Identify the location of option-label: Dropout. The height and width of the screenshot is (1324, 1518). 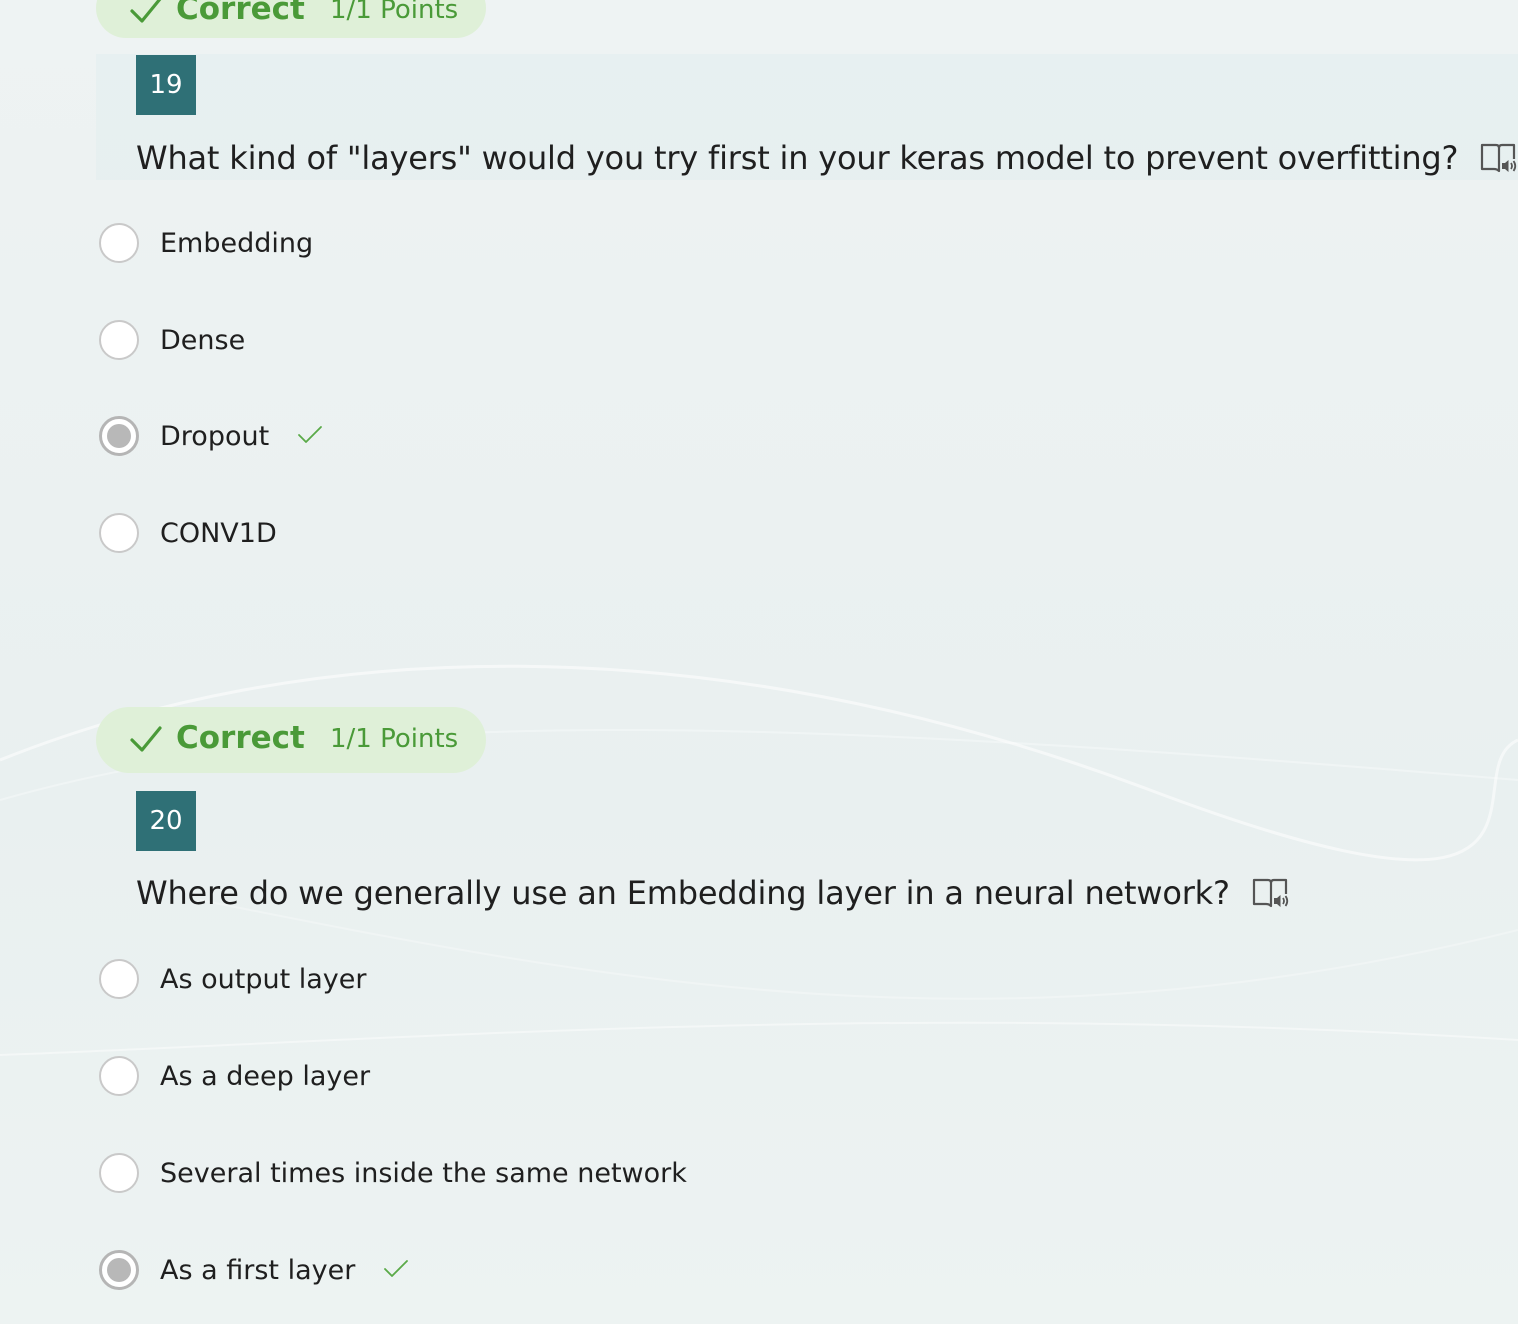
(241, 437).